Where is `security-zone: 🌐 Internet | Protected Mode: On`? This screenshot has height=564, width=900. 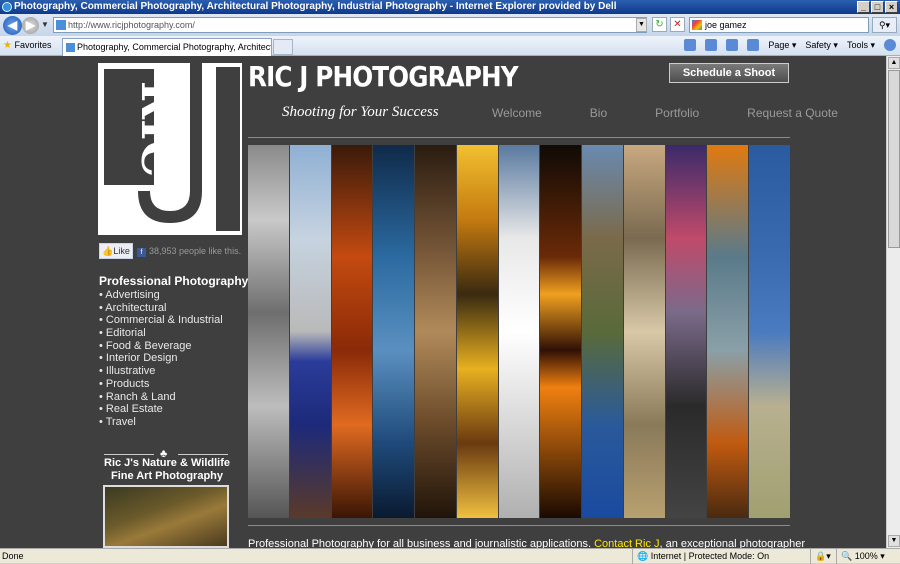 security-zone: 🌐 Internet | Protected Mode: On is located at coordinates (700, 556).